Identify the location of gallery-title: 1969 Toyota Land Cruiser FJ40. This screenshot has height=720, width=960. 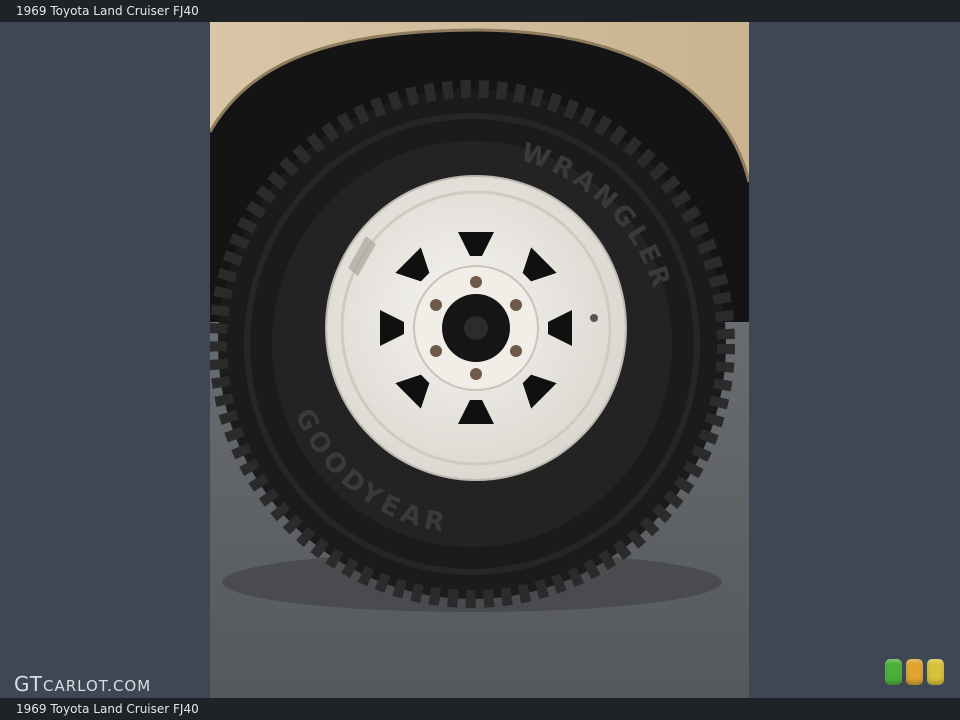
(107, 11).